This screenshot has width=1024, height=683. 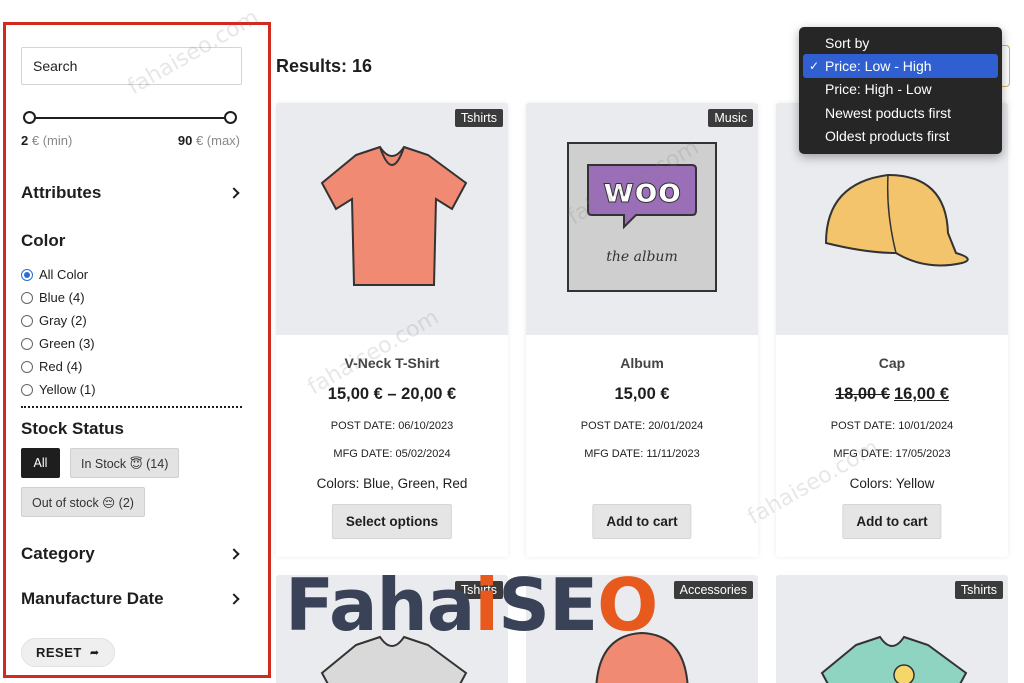 I want to click on product-colors: Colors: Blue, Green, Red, so click(x=392, y=483).